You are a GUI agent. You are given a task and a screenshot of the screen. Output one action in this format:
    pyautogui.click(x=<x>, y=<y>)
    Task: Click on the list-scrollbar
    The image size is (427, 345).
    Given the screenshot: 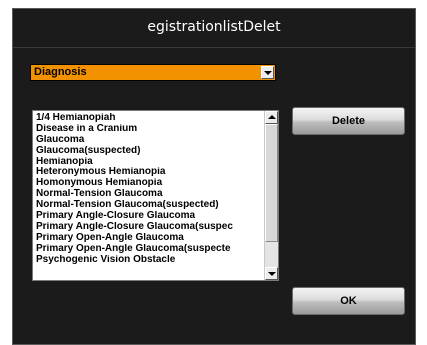 What is the action you would take?
    pyautogui.click(x=271, y=195)
    